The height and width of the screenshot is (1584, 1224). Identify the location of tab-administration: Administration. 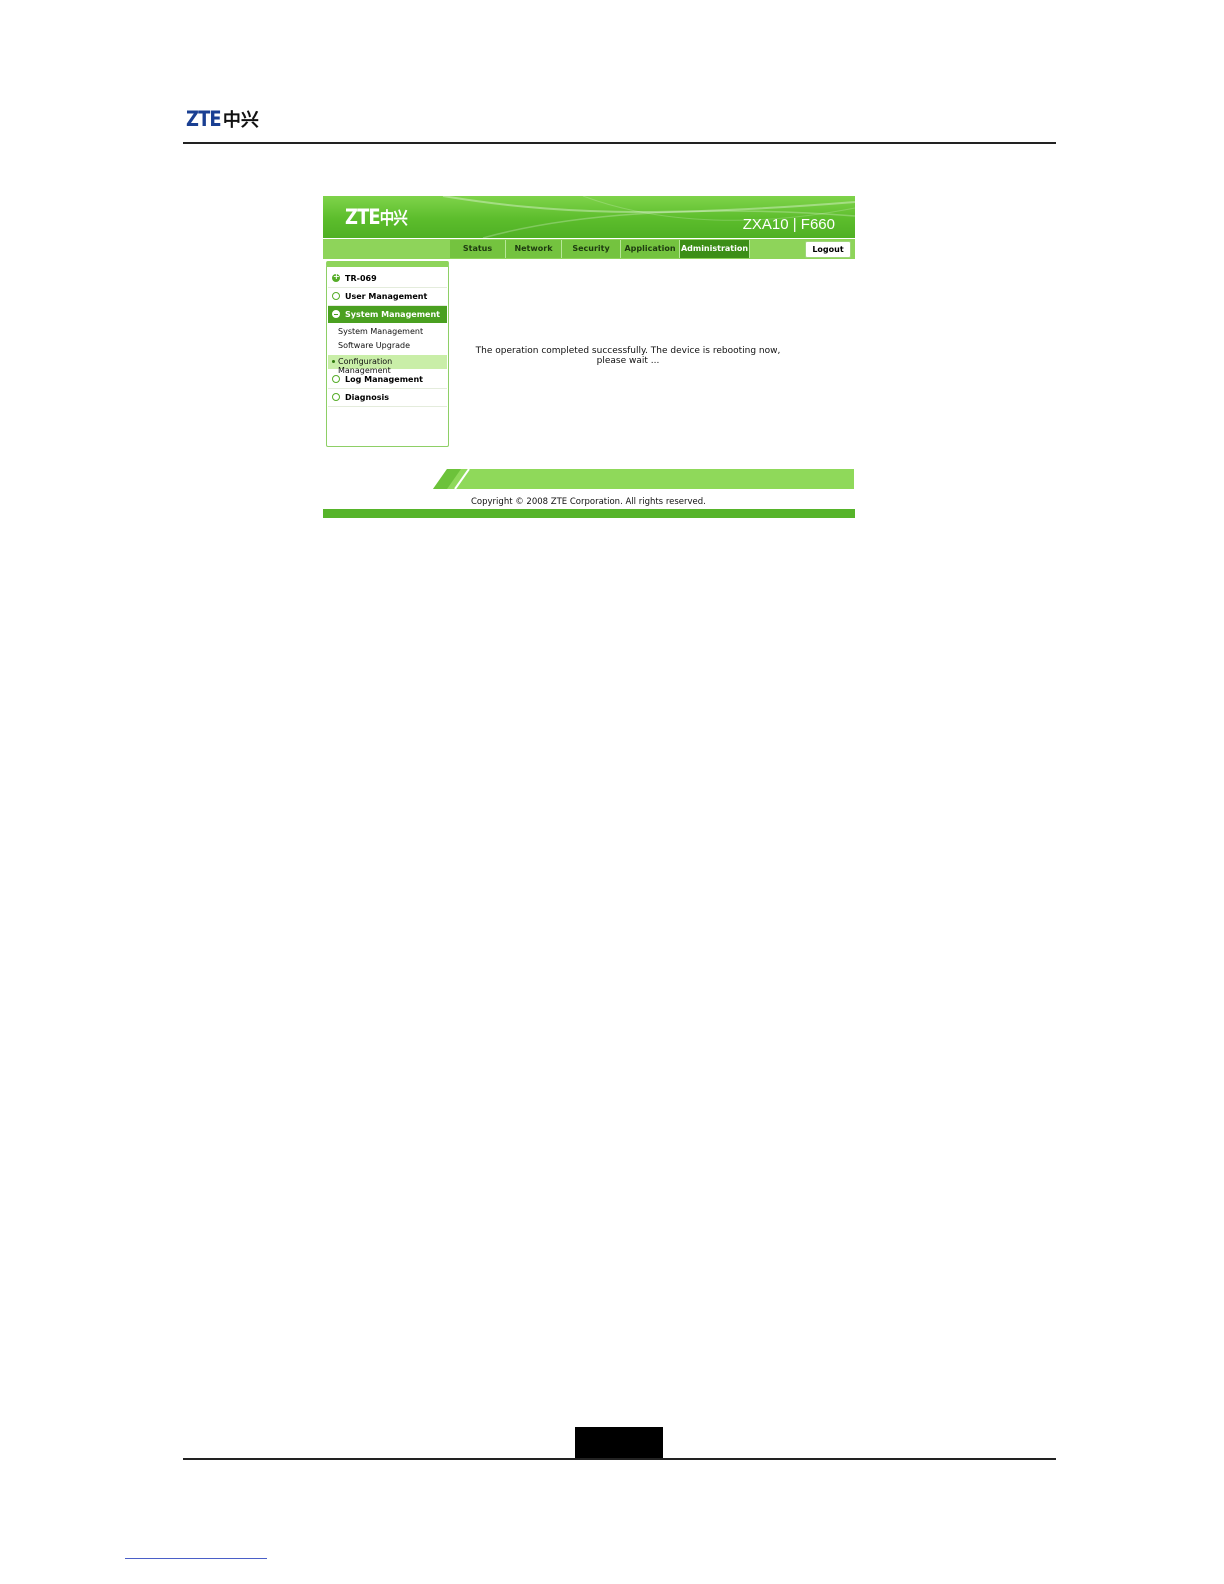
(715, 249).